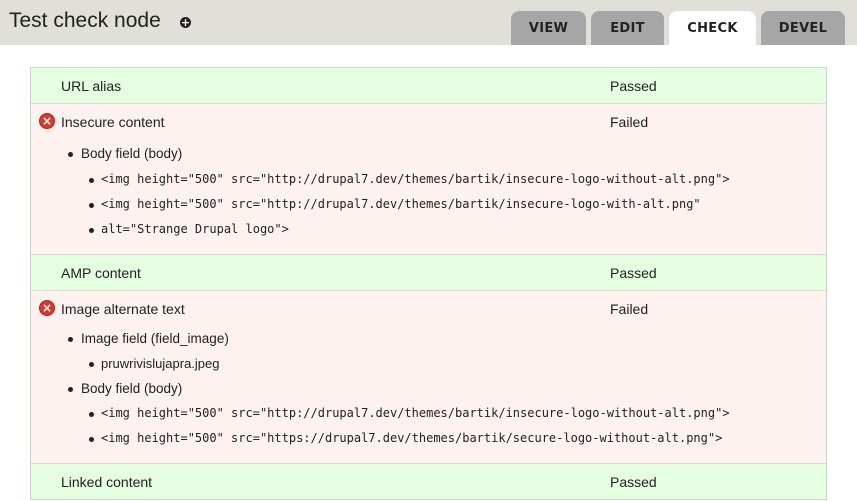  What do you see at coordinates (91, 86) in the screenshot?
I see `check-label: URL alias` at bounding box center [91, 86].